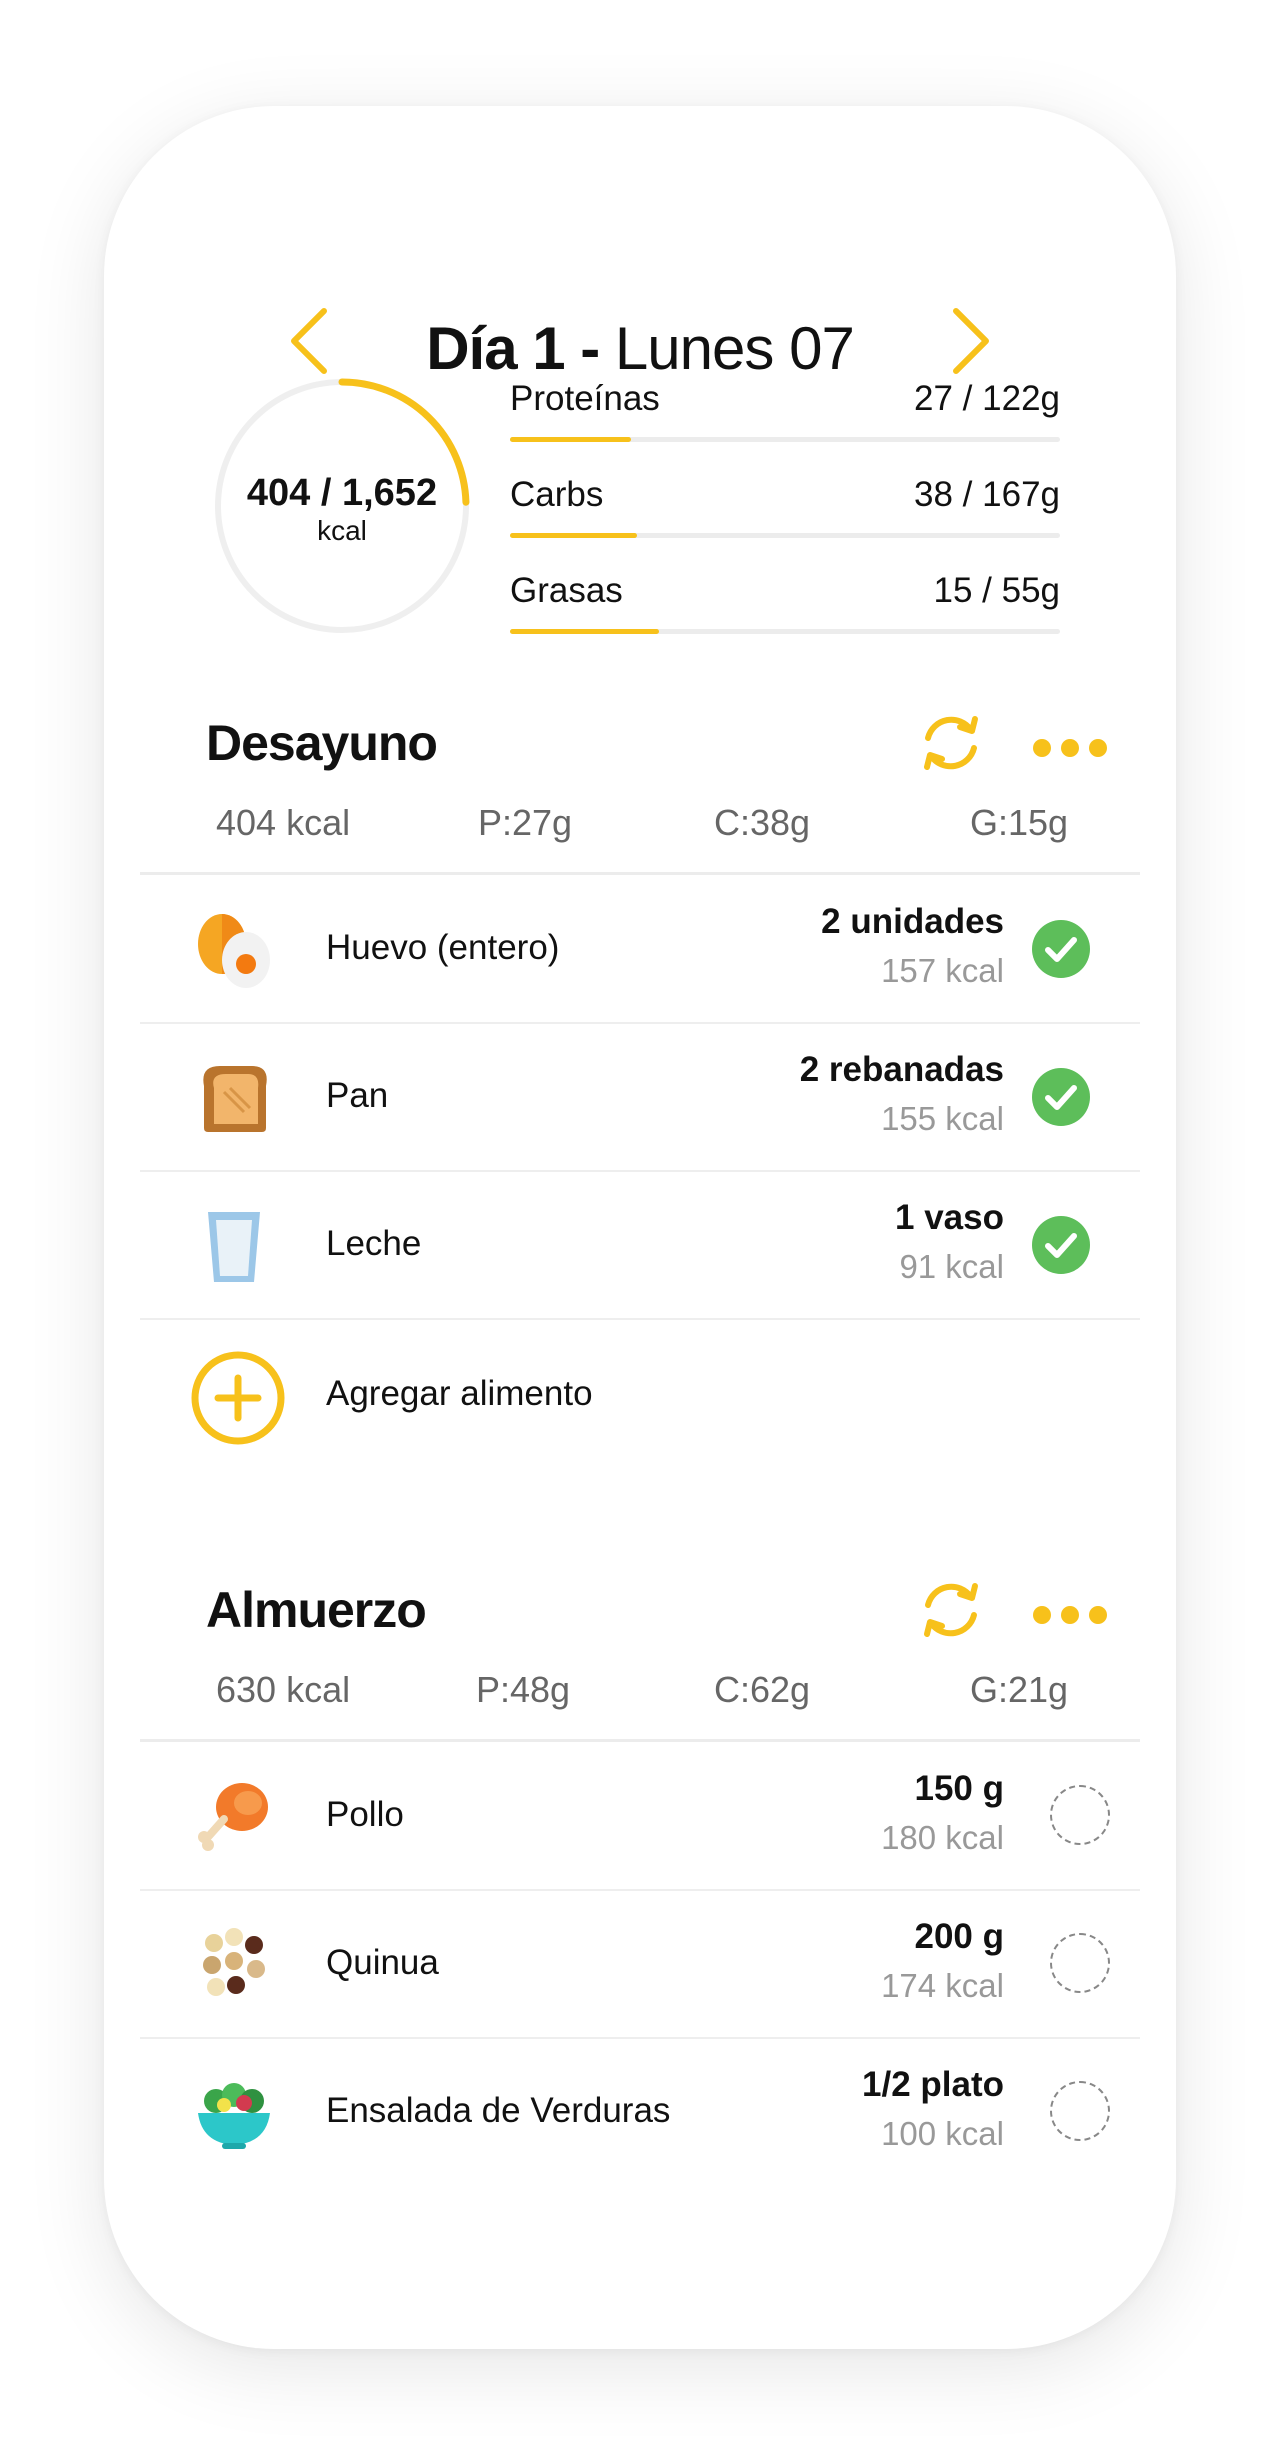  Describe the element at coordinates (382, 1962) in the screenshot. I see `food-name: Quinua` at that location.